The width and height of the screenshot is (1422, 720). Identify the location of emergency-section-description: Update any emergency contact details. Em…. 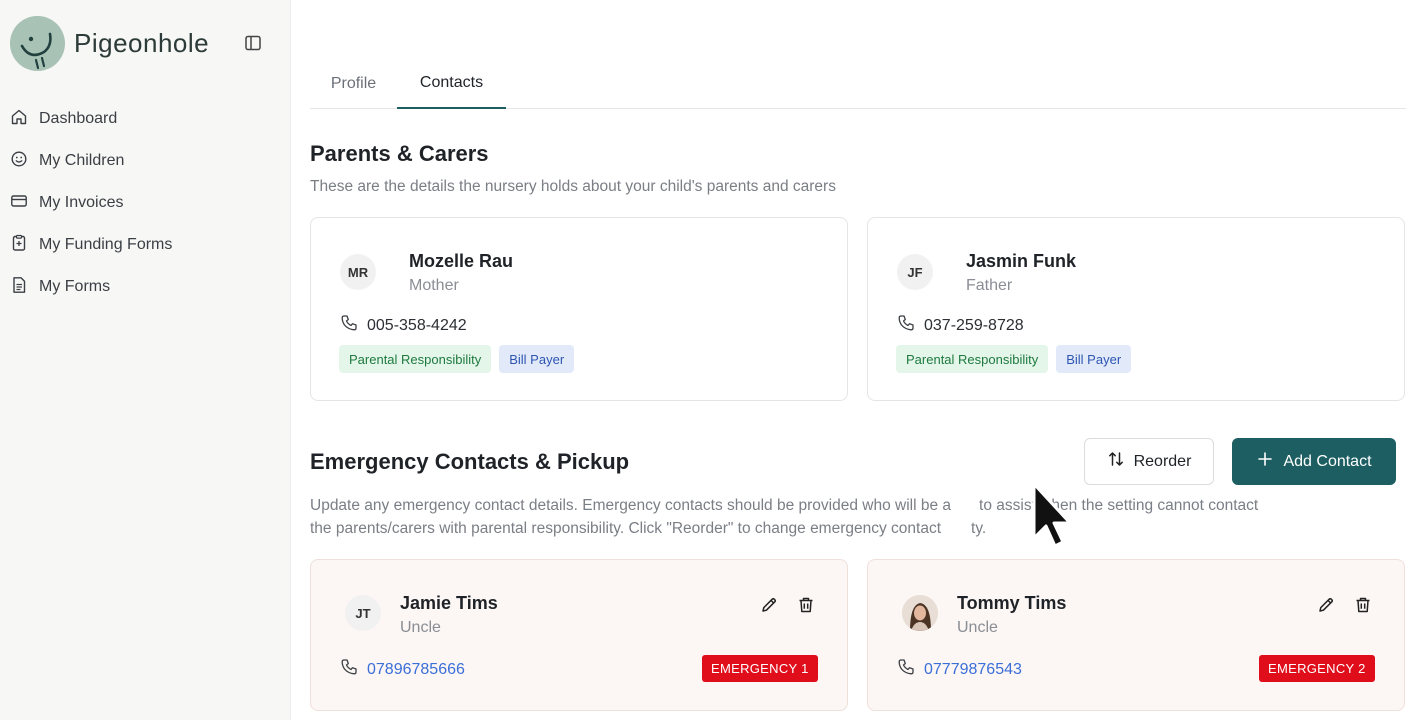
(855, 517).